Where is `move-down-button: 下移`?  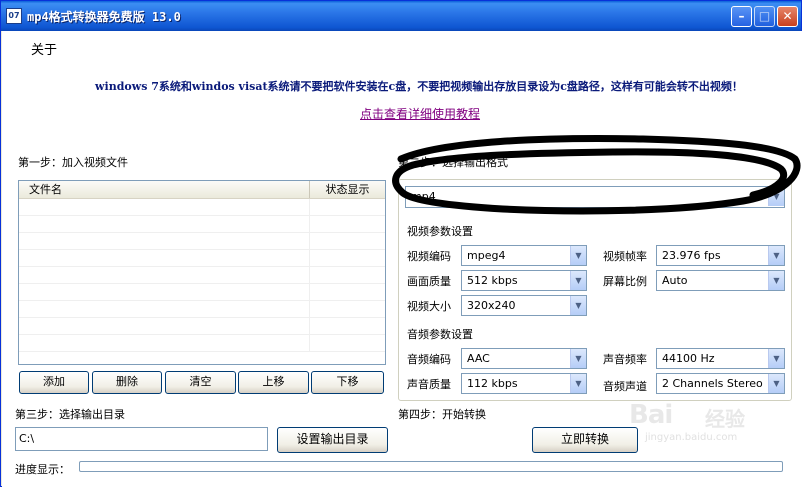 move-down-button: 下移 is located at coordinates (347, 382).